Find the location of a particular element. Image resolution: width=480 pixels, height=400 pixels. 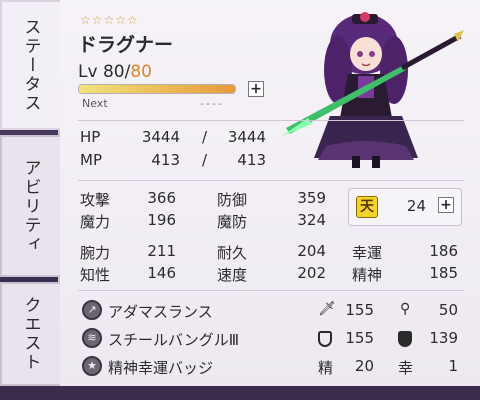

exp-bar is located at coordinates (157, 89).